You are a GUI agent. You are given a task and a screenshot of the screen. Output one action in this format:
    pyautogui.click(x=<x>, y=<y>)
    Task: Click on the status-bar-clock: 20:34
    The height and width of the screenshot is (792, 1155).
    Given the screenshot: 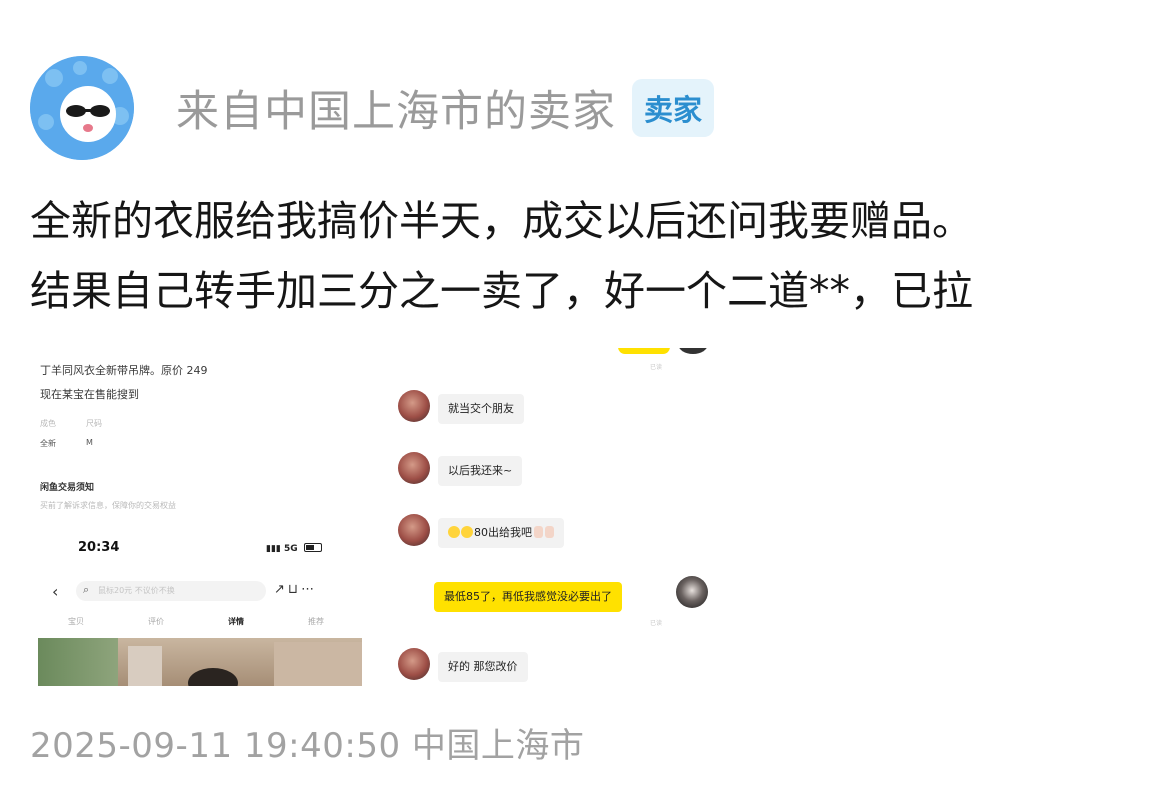 What is the action you would take?
    pyautogui.click(x=99, y=547)
    